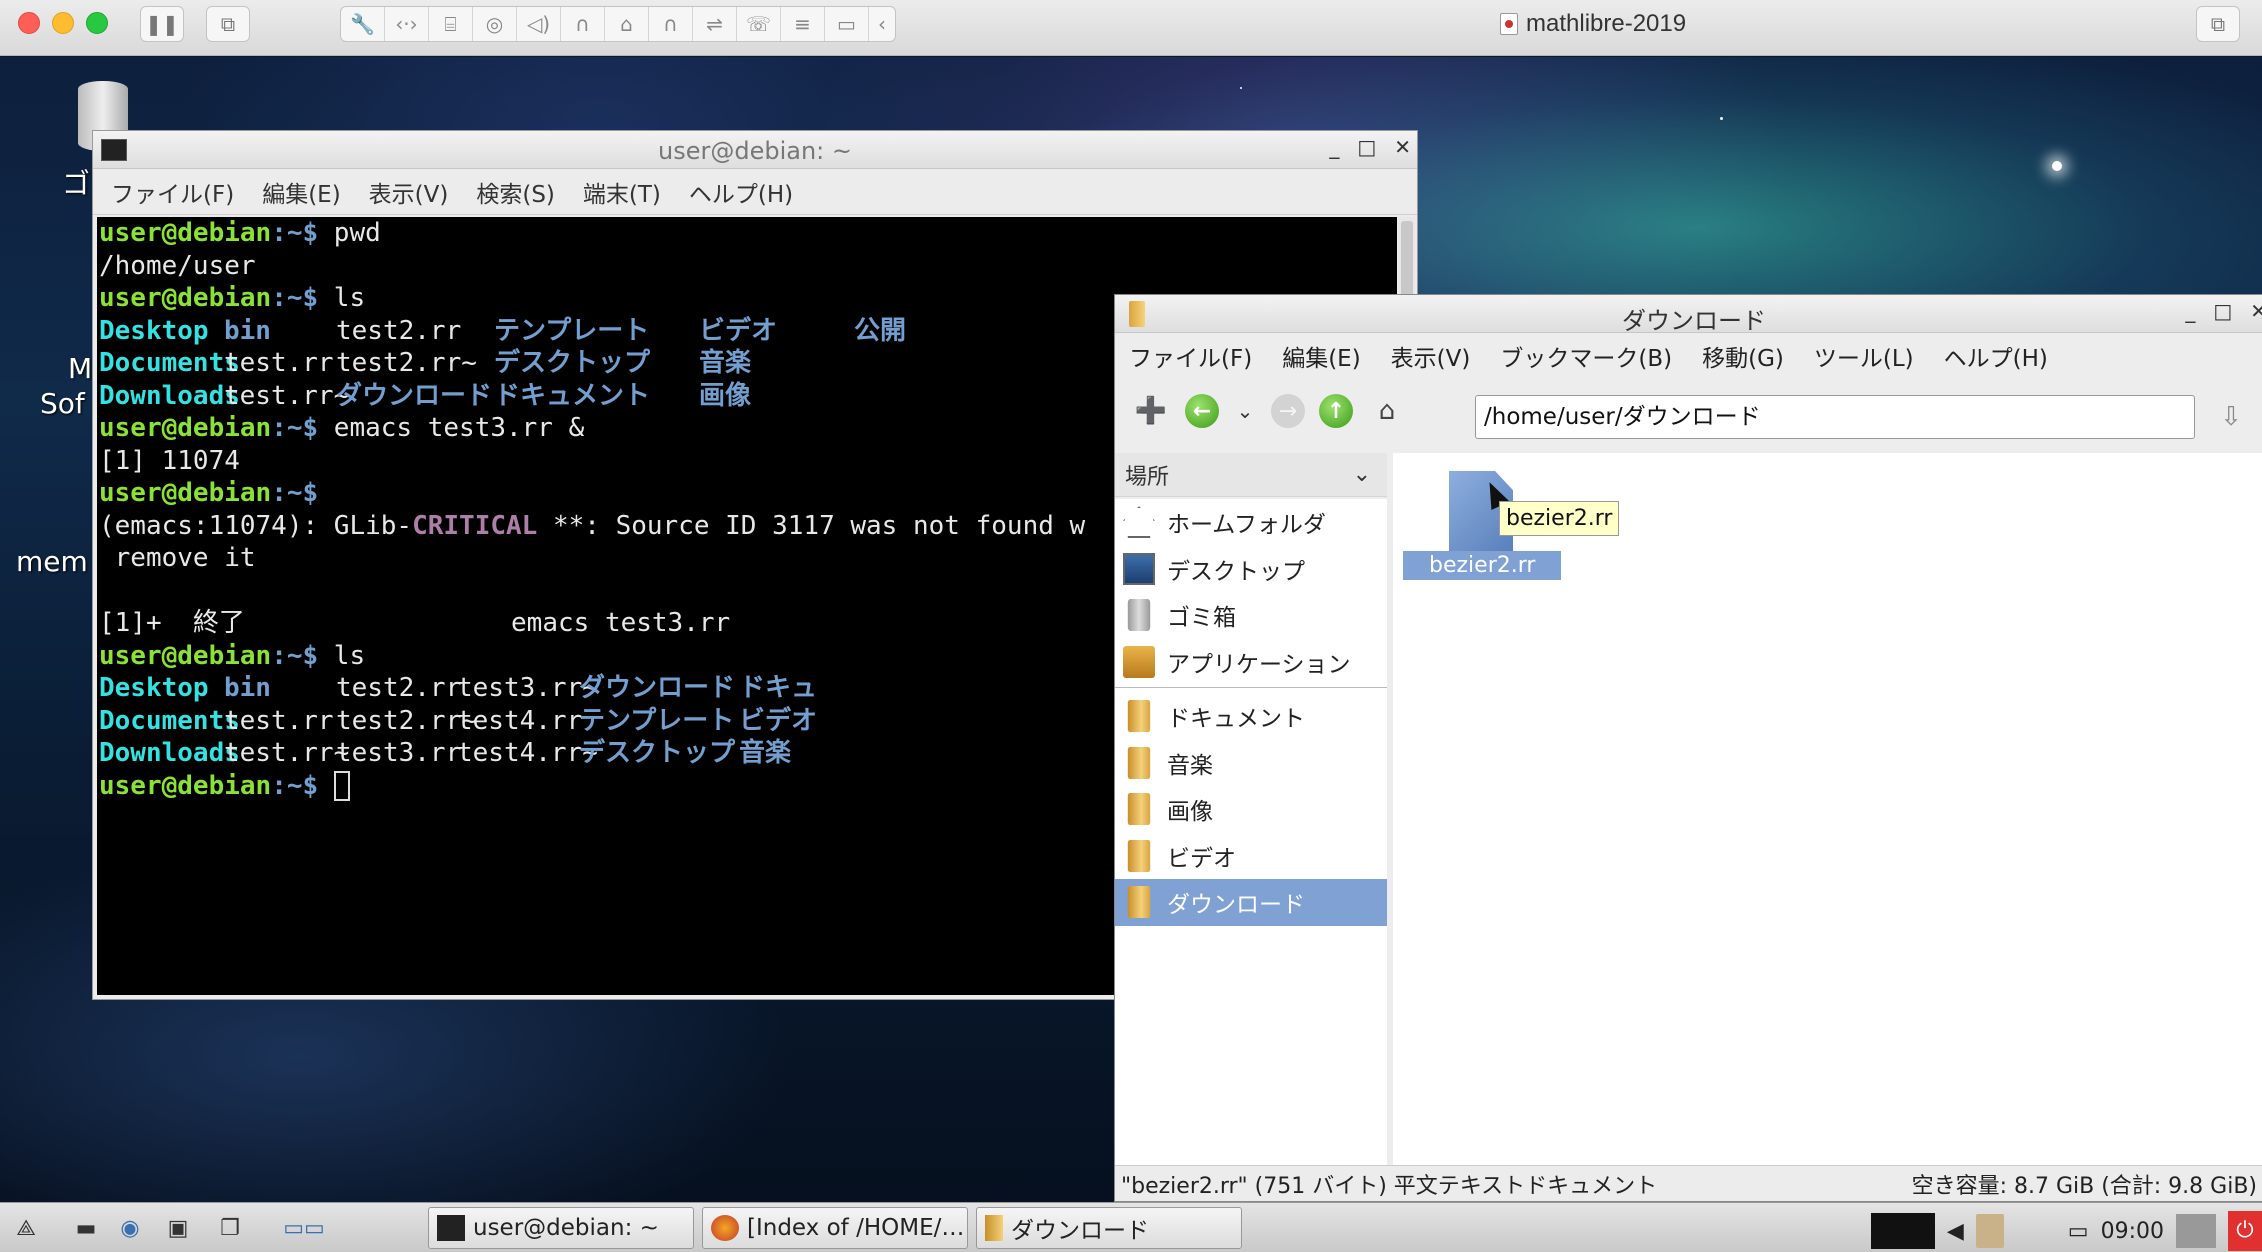 This screenshot has height=1252, width=2262. What do you see at coordinates (1147, 477) in the screenshot?
I see `places-header-label: 場所` at bounding box center [1147, 477].